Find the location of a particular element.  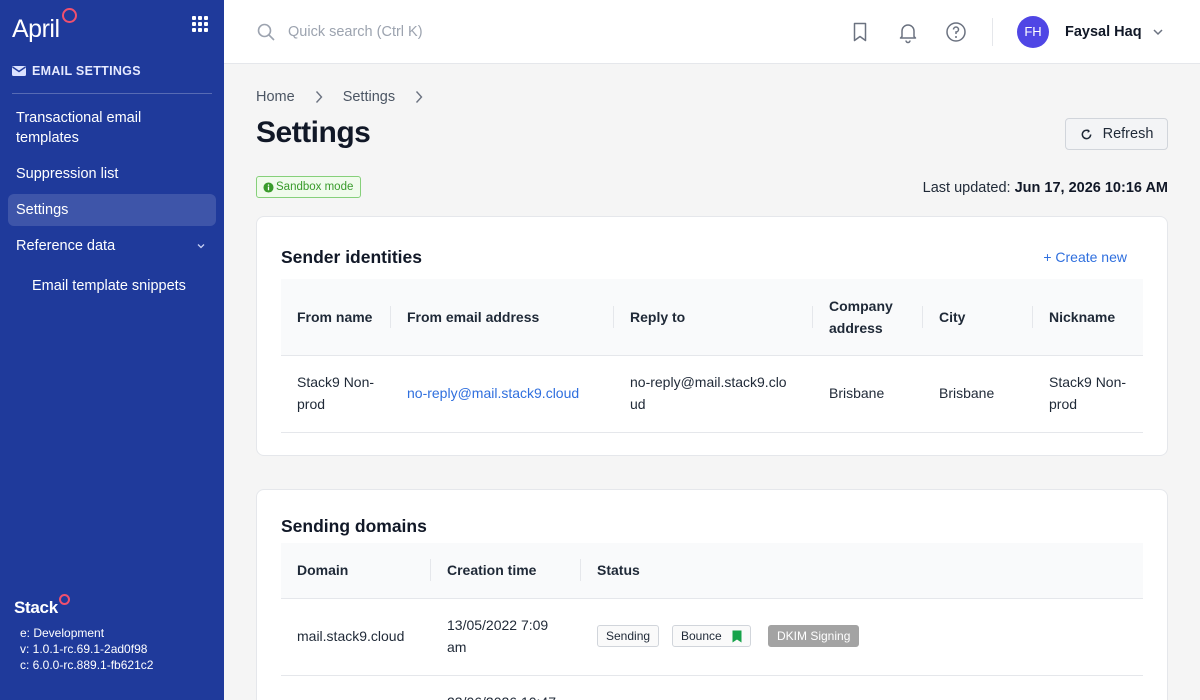

cell-company-address: Brisbane is located at coordinates (857, 393).